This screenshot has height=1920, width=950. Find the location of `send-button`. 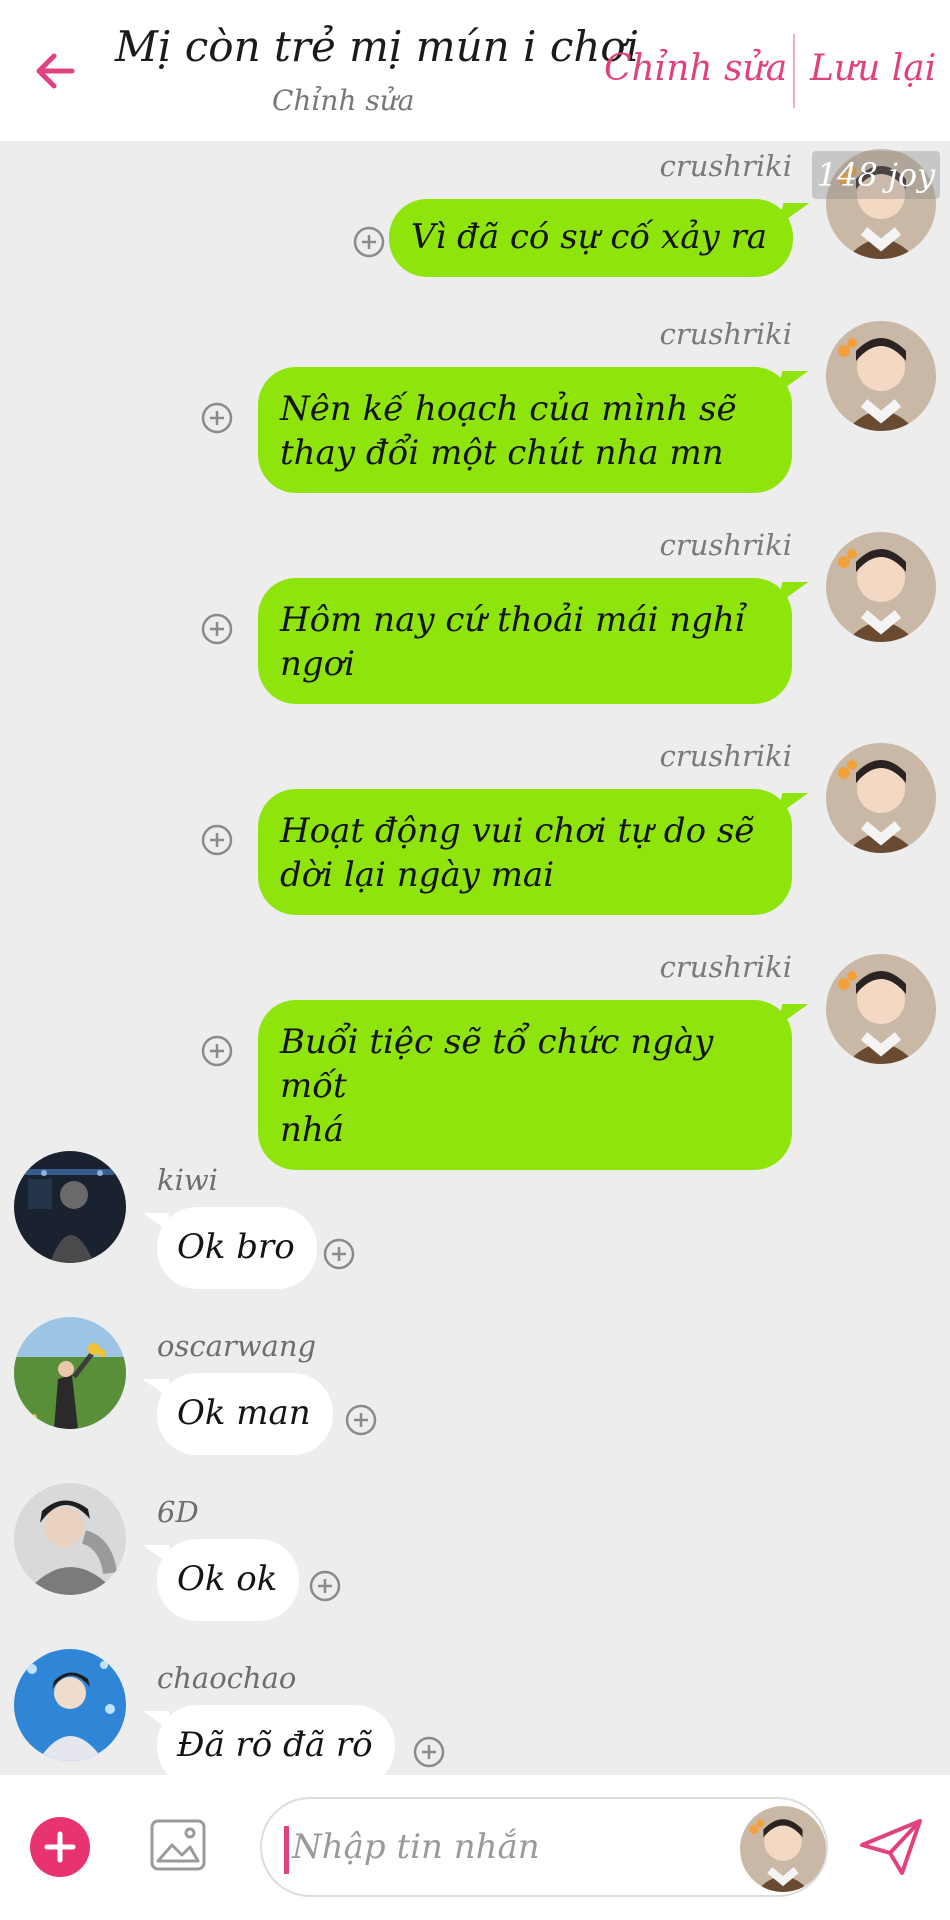

send-button is located at coordinates (891, 1847).